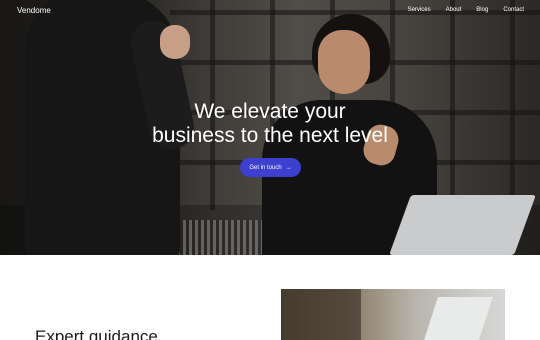 The image size is (540, 340). Describe the element at coordinates (513, 10) in the screenshot. I see `nav-link-contact: Contact` at that location.